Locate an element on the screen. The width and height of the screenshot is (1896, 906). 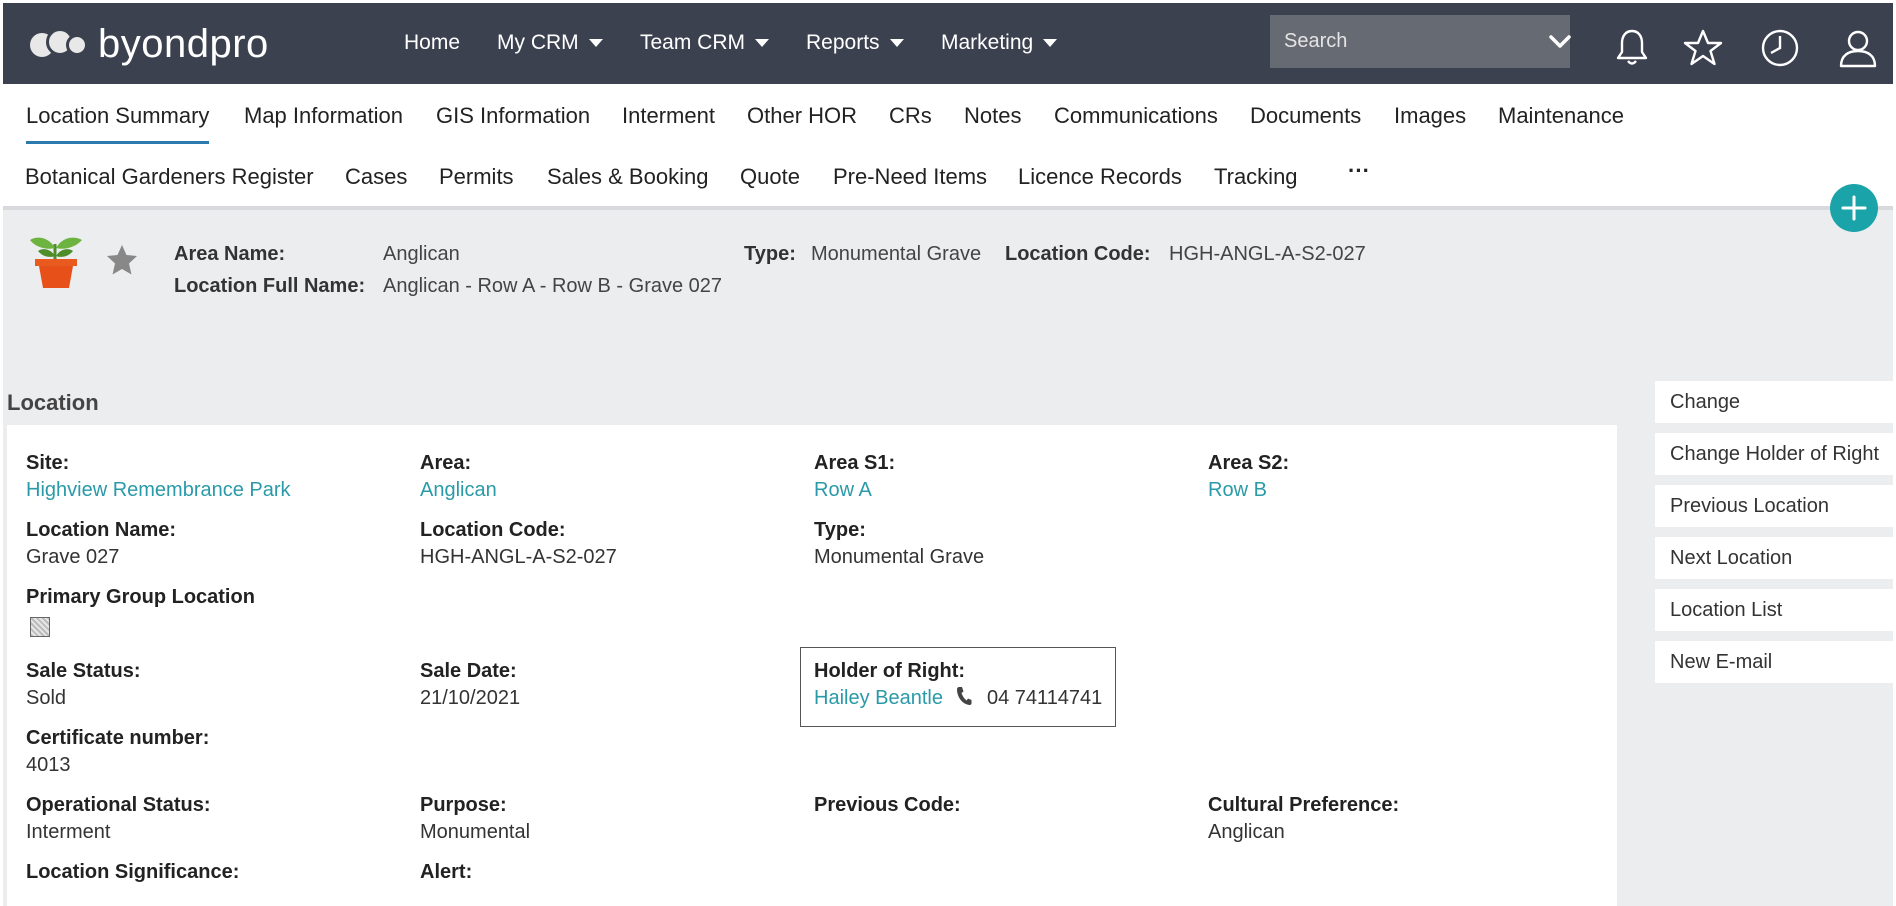
nav-home-label: Home is located at coordinates (432, 42).